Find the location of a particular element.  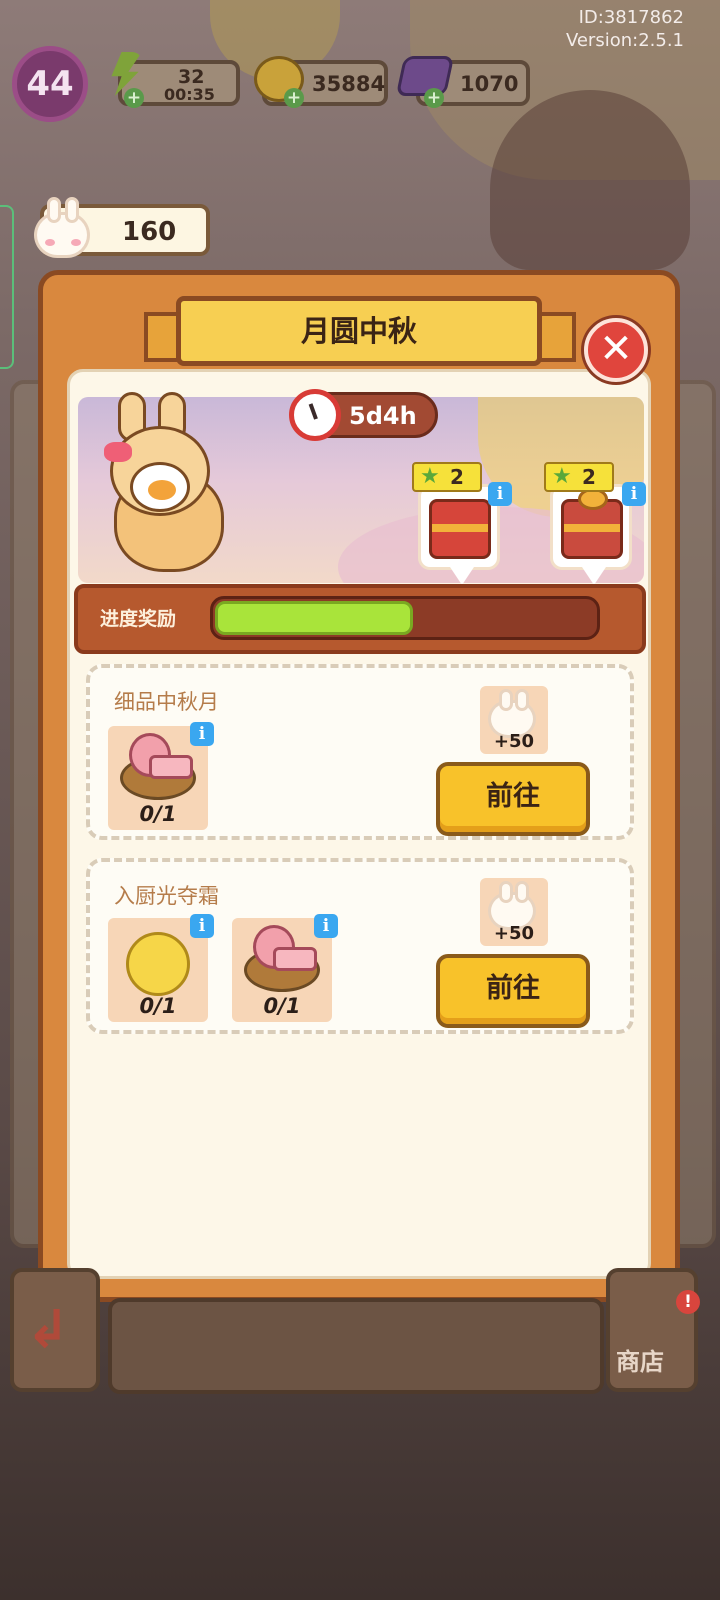

progress-track is located at coordinates (405, 618).